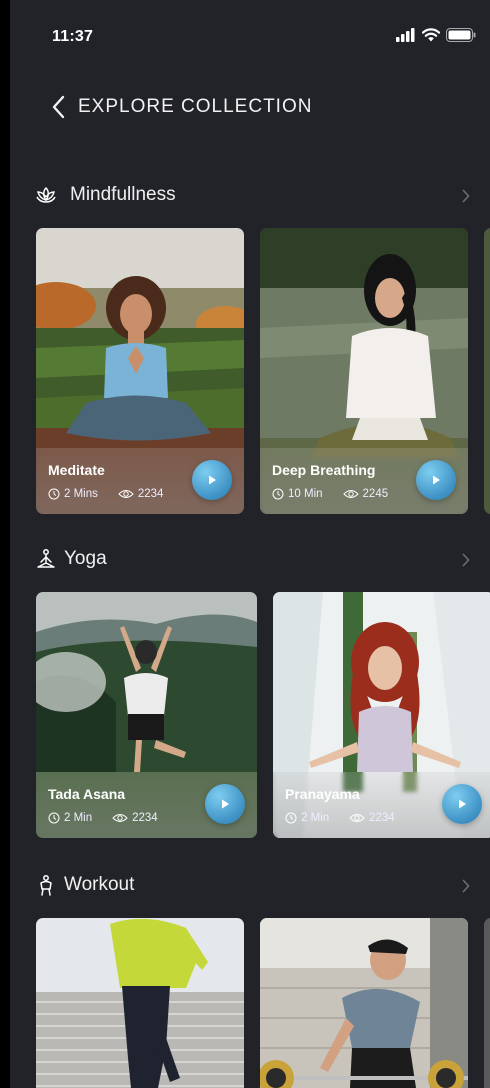 This screenshot has height=1088, width=490. Describe the element at coordinates (250, 38) in the screenshot. I see `status-bar: 11:37` at that location.